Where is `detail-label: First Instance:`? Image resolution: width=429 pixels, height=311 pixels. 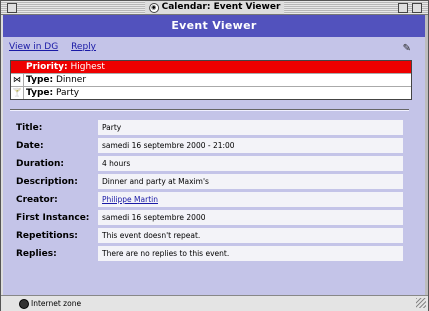 detail-label: First Instance: is located at coordinates (53, 217).